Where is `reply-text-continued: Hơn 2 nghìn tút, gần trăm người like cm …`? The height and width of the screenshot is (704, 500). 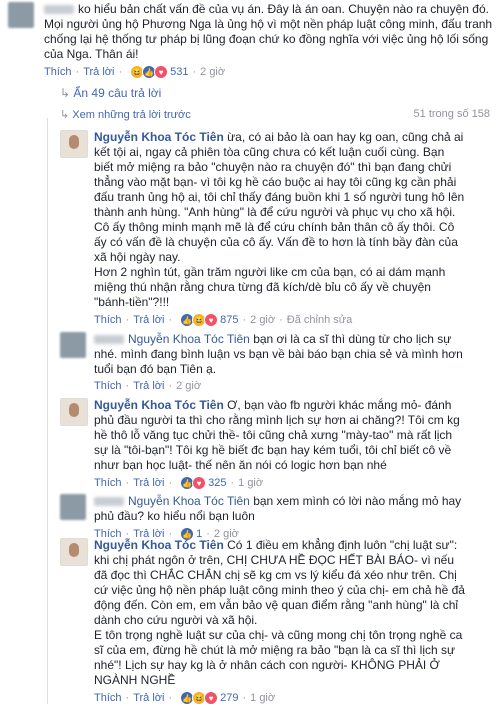
reply-text-continued: Hơn 2 nghìn tút, gần trăm người like cm … is located at coordinates (270, 287).